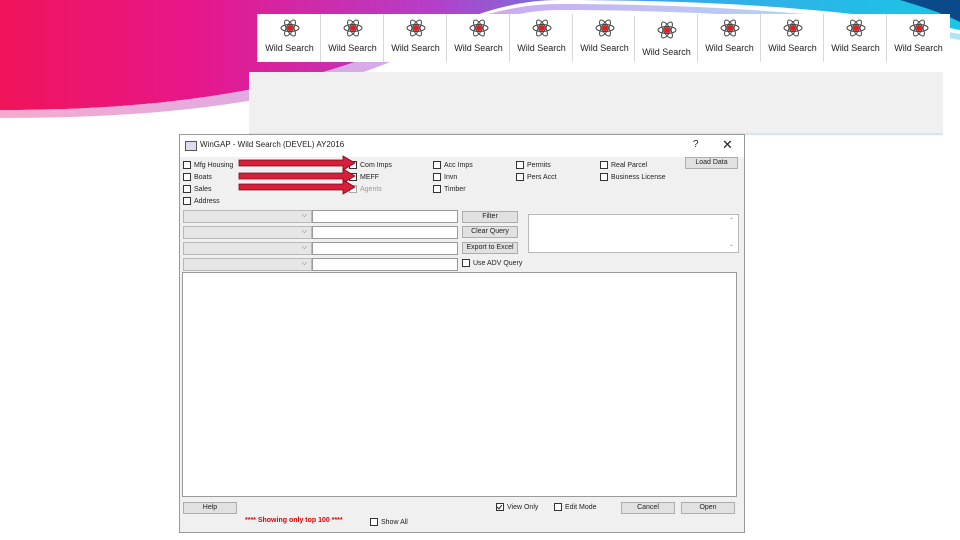 The height and width of the screenshot is (540, 960). Describe the element at coordinates (203, 189) in the screenshot. I see `checkbox-label: Sales` at that location.